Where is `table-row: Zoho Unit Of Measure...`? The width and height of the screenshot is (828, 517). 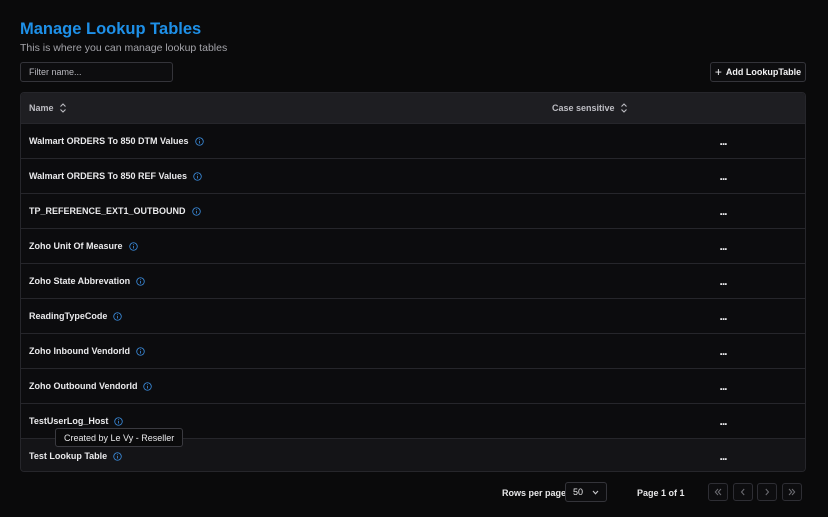
table-row: Zoho Unit Of Measure... is located at coordinates (413, 245).